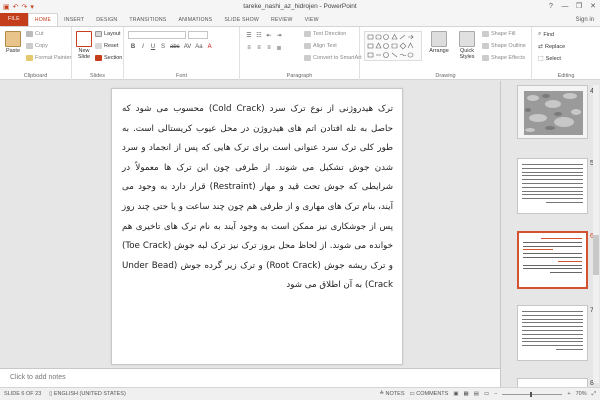 This screenshot has width=600, height=400. Describe the element at coordinates (549, 59) in the screenshot. I see `select-button: ⬚ Select` at that location.